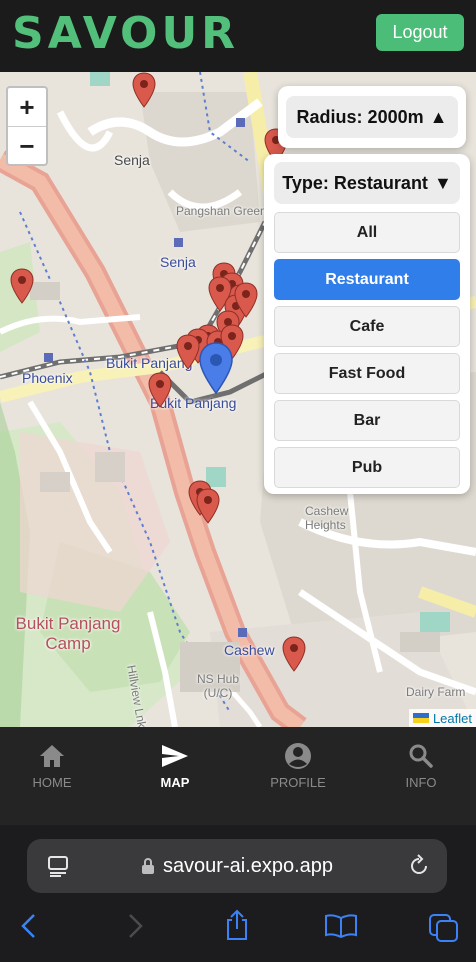 The height and width of the screenshot is (962, 476). Describe the element at coordinates (355, 182) in the screenshot. I see `type-label: Type: Restaurant` at that location.